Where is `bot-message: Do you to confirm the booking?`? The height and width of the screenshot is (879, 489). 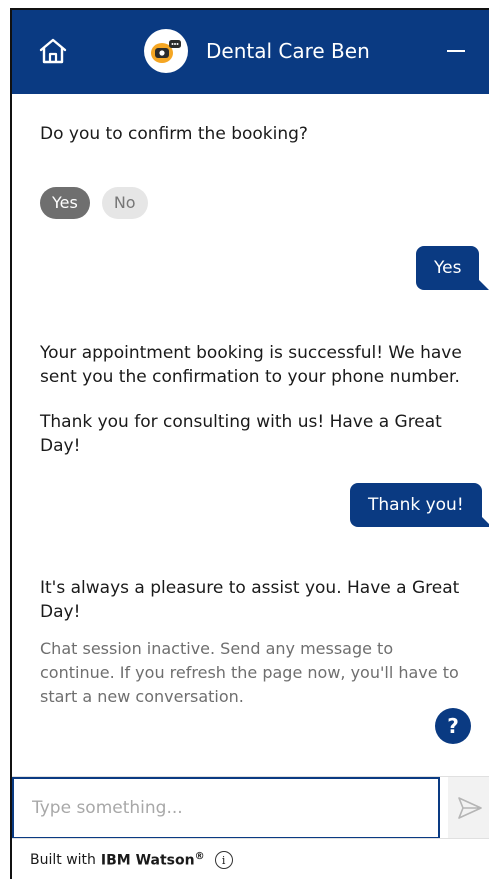 bot-message: Do you to confirm the booking? is located at coordinates (174, 134).